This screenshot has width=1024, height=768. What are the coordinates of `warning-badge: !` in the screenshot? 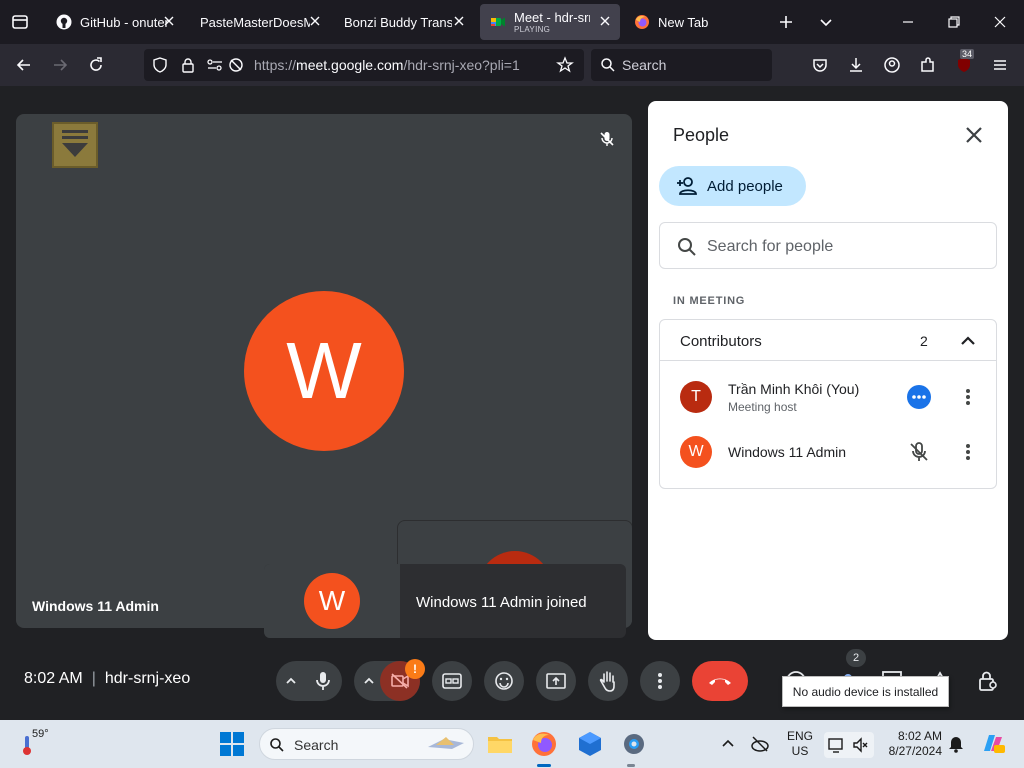 It's located at (415, 669).